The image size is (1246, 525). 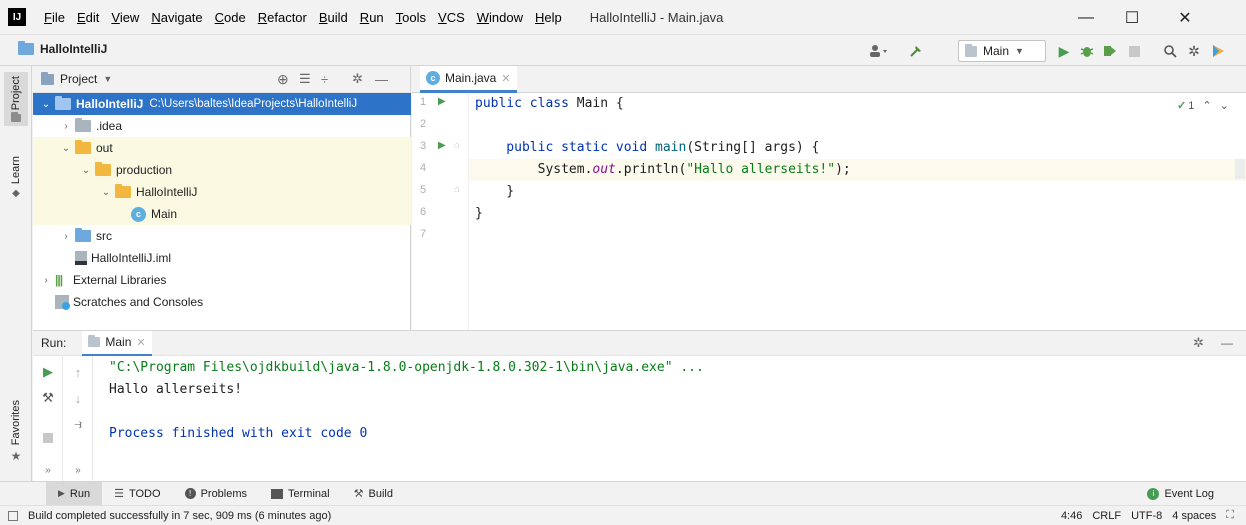 What do you see at coordinates (324, 79) in the screenshot?
I see `collapse-all-icon: ÷` at bounding box center [324, 79].